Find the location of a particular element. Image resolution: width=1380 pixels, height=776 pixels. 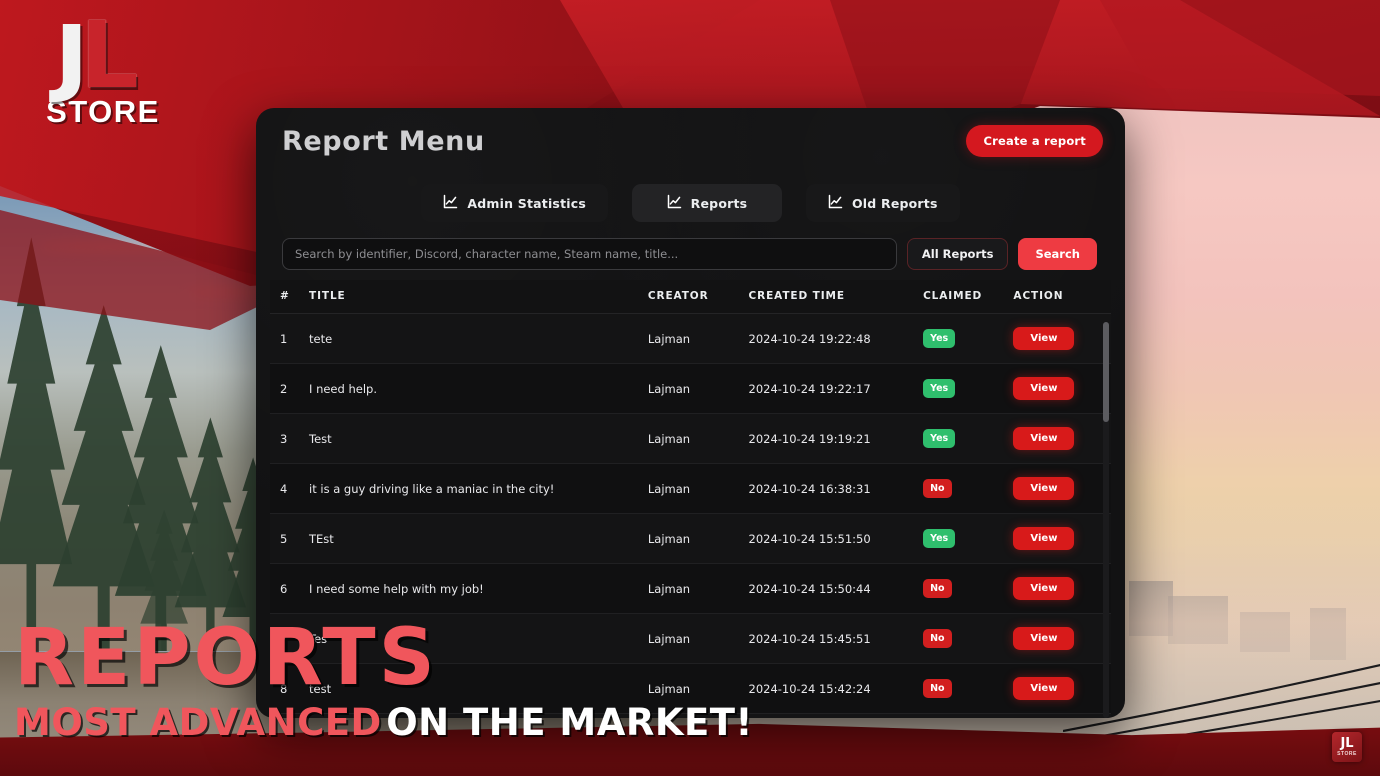

logo-mark: J L is located at coordinates (103, 56).